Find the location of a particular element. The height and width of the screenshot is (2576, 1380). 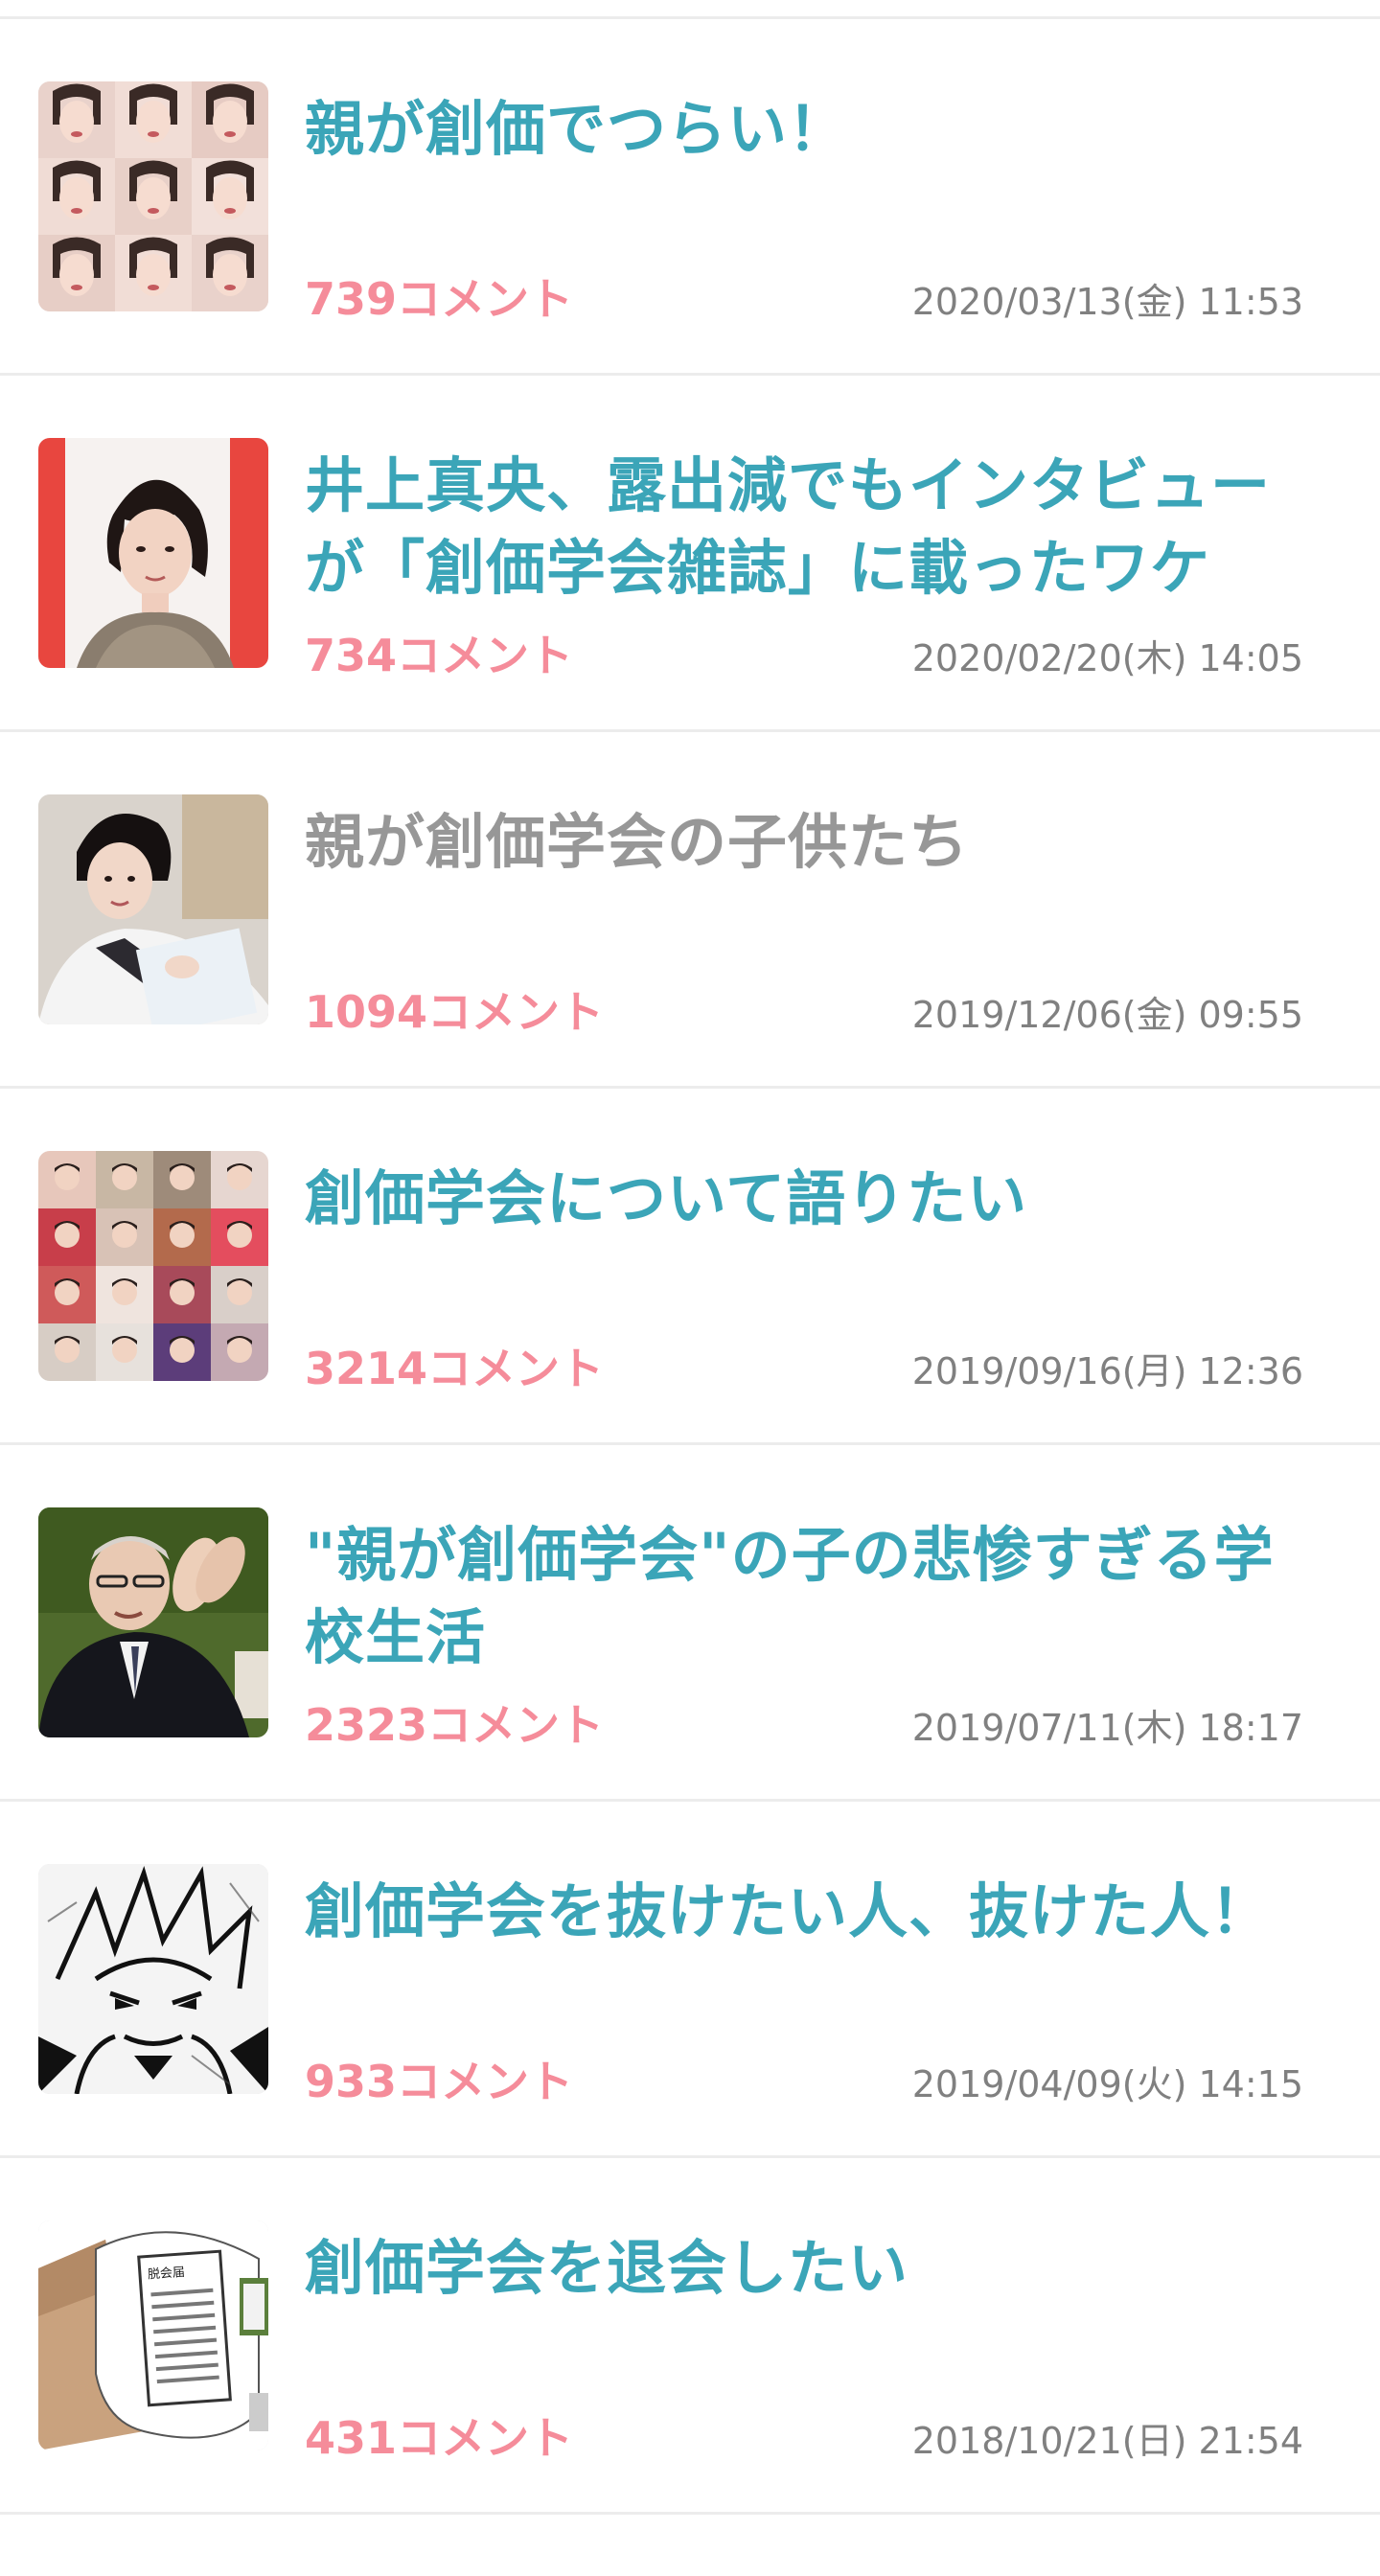

post-date: 2019/07/11(木) 18:17 is located at coordinates (1107, 1728).